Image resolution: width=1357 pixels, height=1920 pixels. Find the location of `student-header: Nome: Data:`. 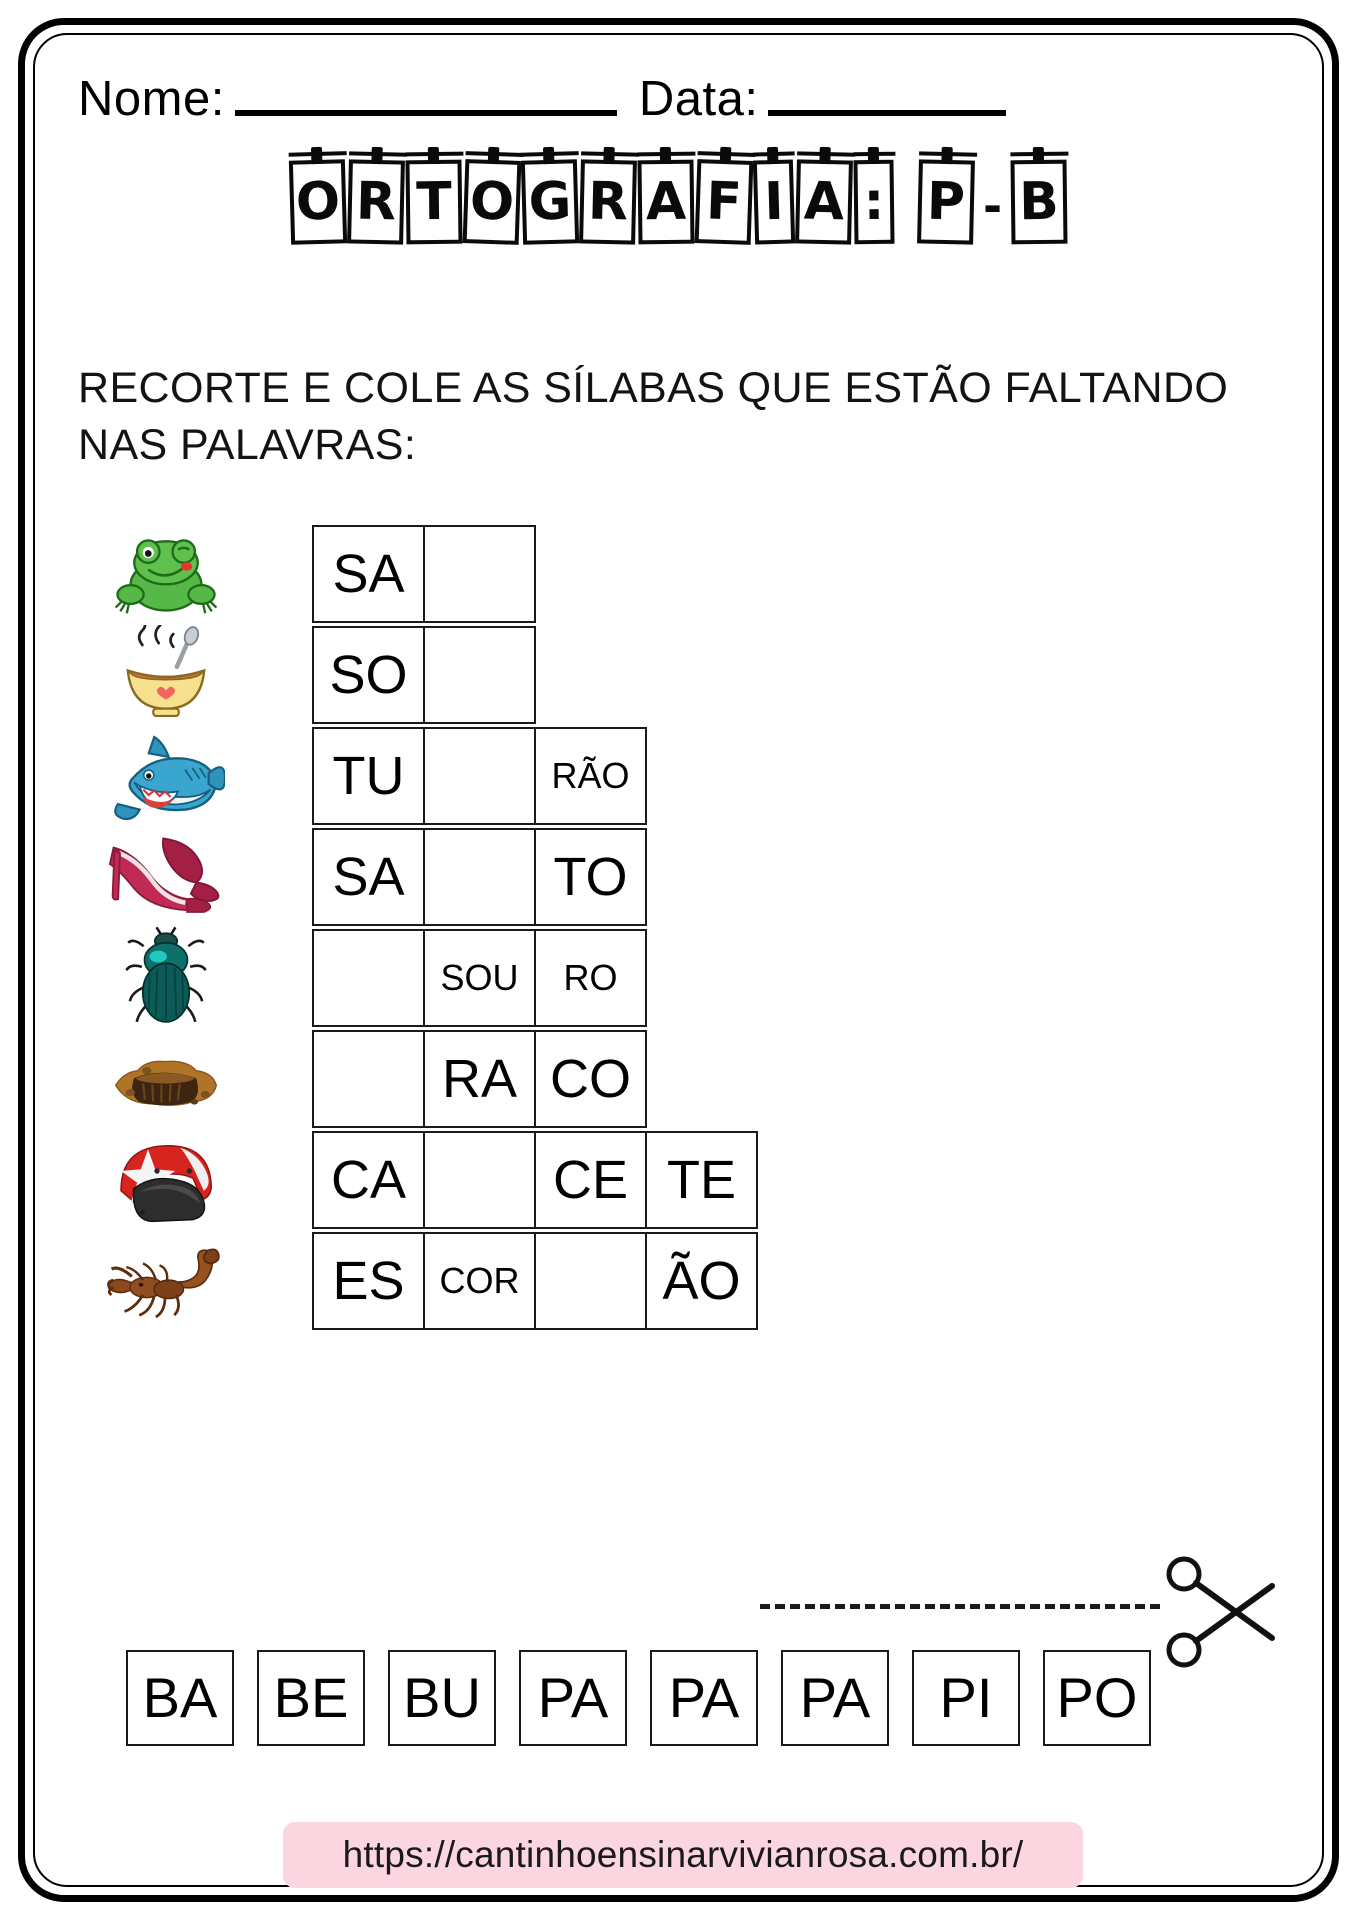

student-header: Nome: Data: is located at coordinates (683, 88).